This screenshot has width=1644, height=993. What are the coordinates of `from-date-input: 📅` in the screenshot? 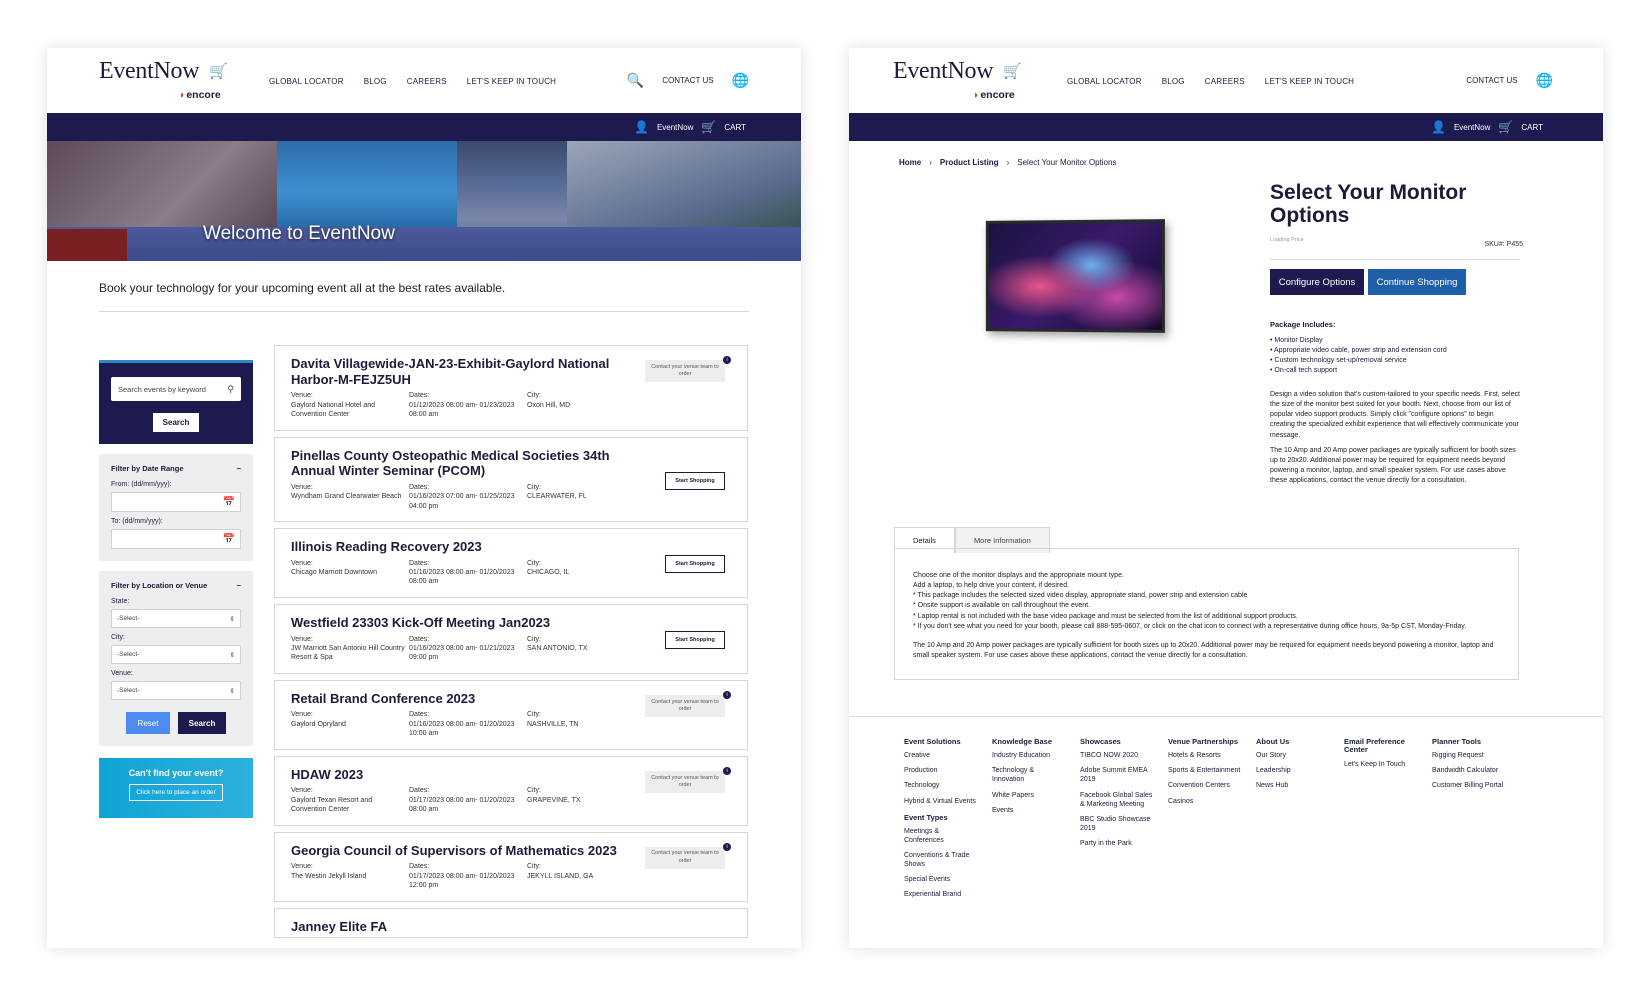 It's located at (176, 502).